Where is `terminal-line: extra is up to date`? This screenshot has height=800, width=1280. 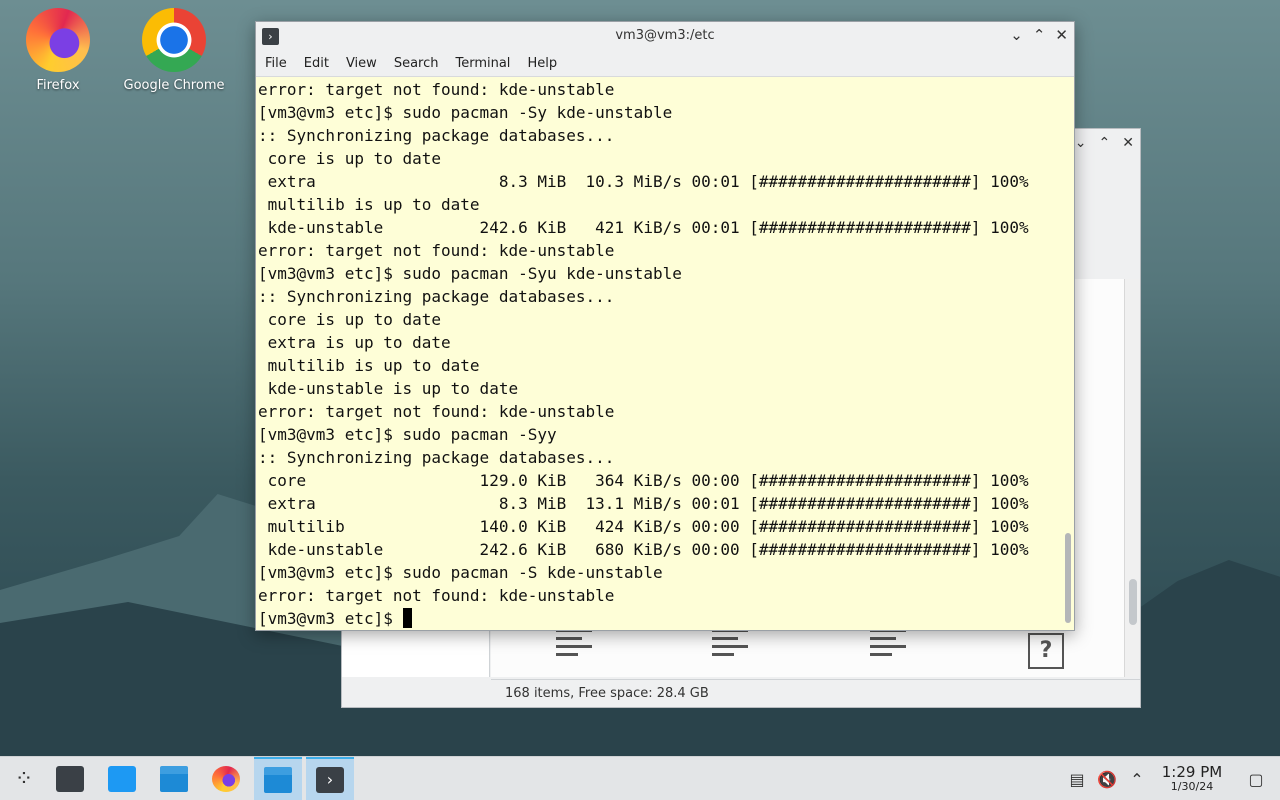 terminal-line: extra is up to date is located at coordinates (354, 342).